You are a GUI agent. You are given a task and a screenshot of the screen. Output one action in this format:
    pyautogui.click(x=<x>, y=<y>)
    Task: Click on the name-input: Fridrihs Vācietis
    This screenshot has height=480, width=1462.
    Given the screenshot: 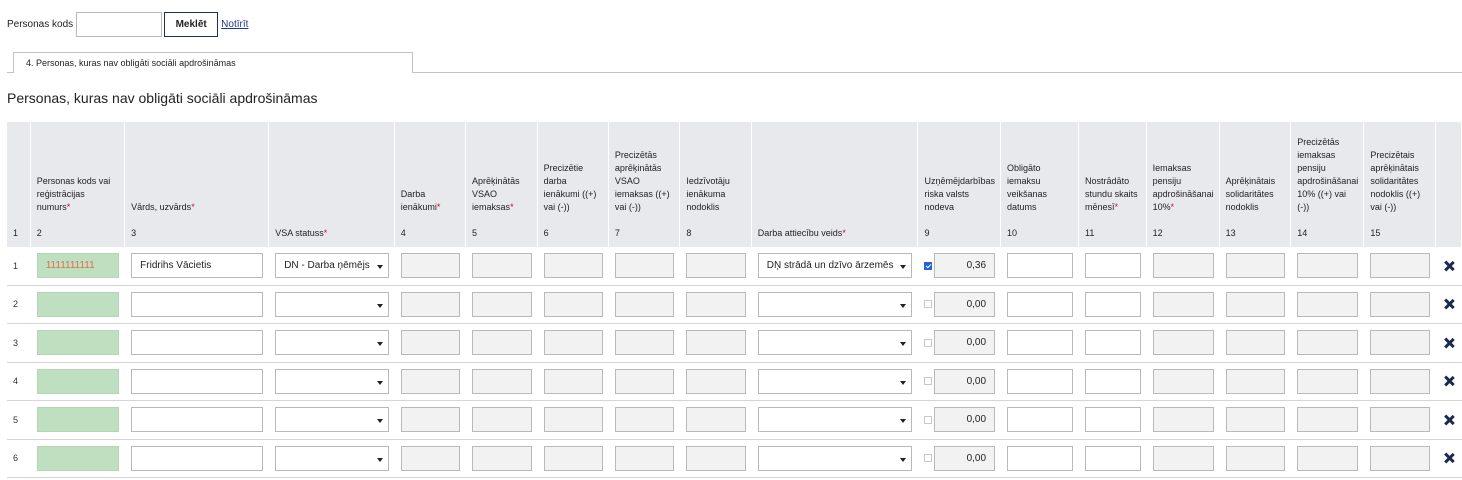 What is the action you would take?
    pyautogui.click(x=197, y=266)
    